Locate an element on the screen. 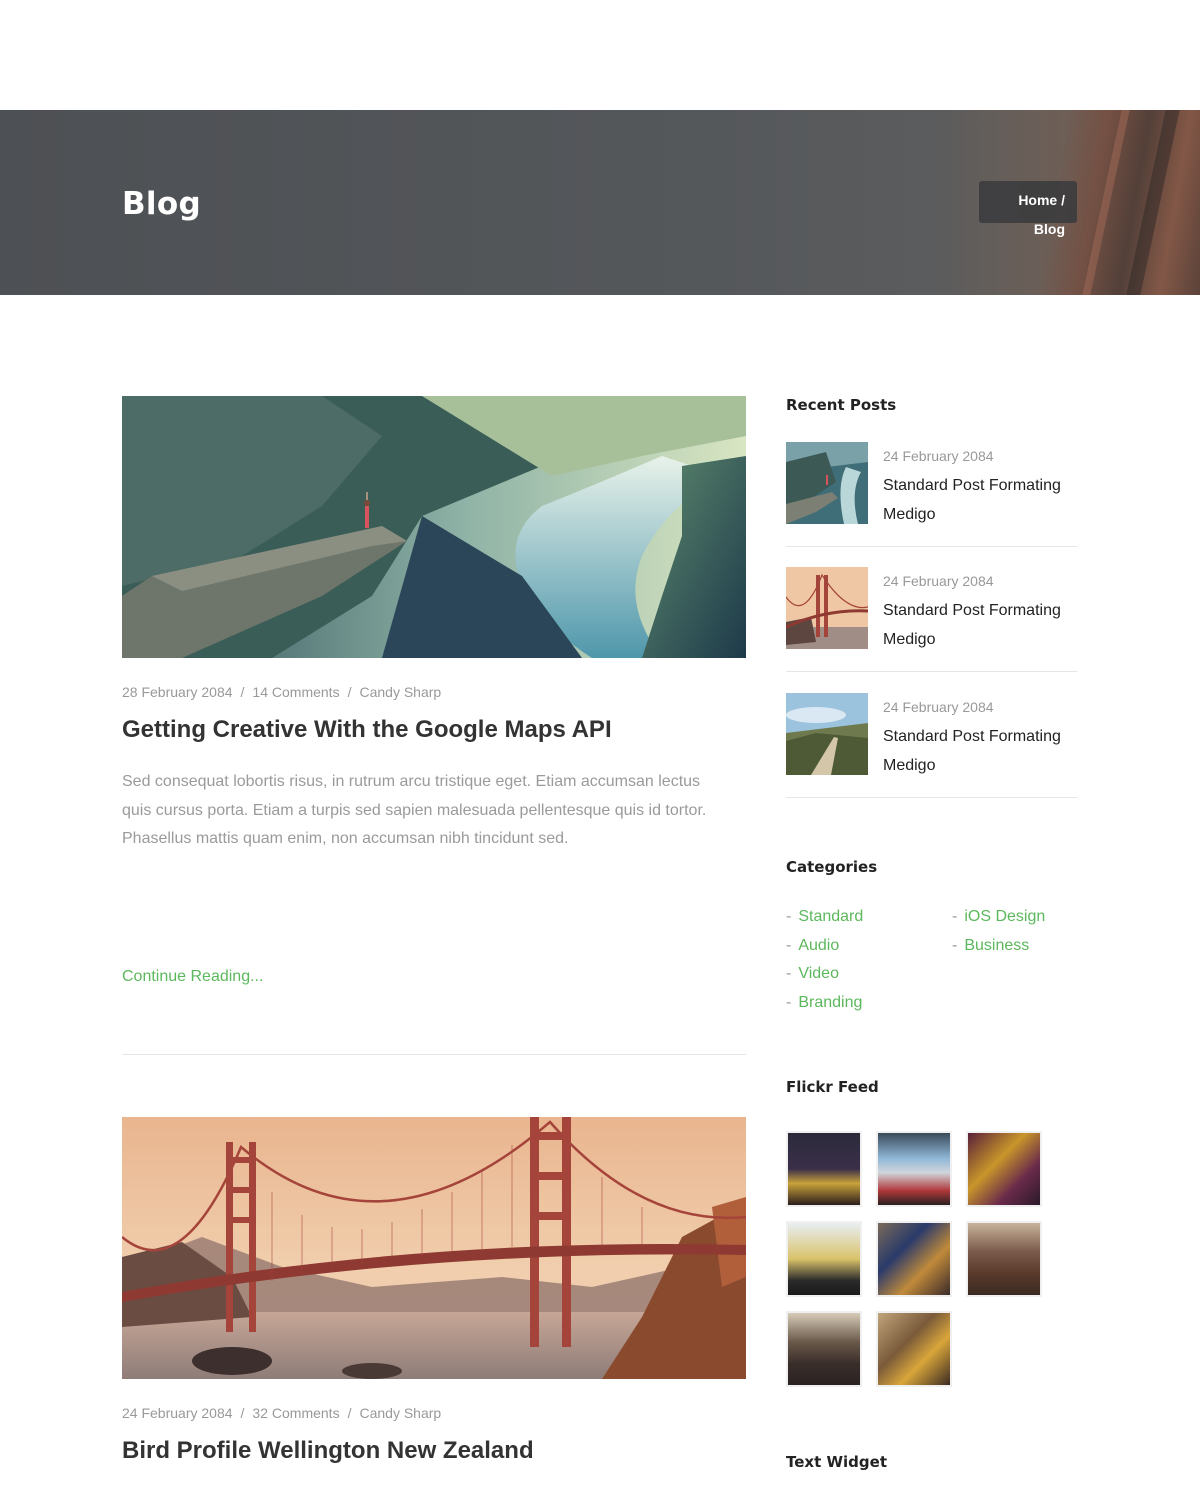 The height and width of the screenshot is (1500, 1200). post-date: 24 February 2084 is located at coordinates (177, 1413).